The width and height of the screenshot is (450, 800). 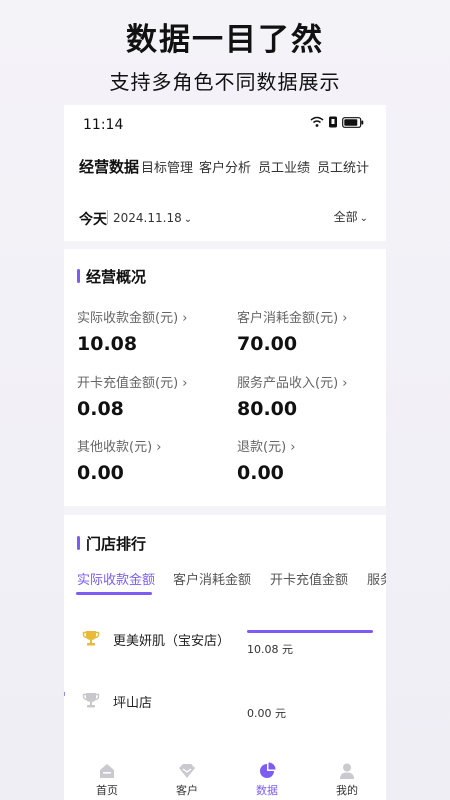 What do you see at coordinates (353, 122) in the screenshot?
I see `battery-icon` at bounding box center [353, 122].